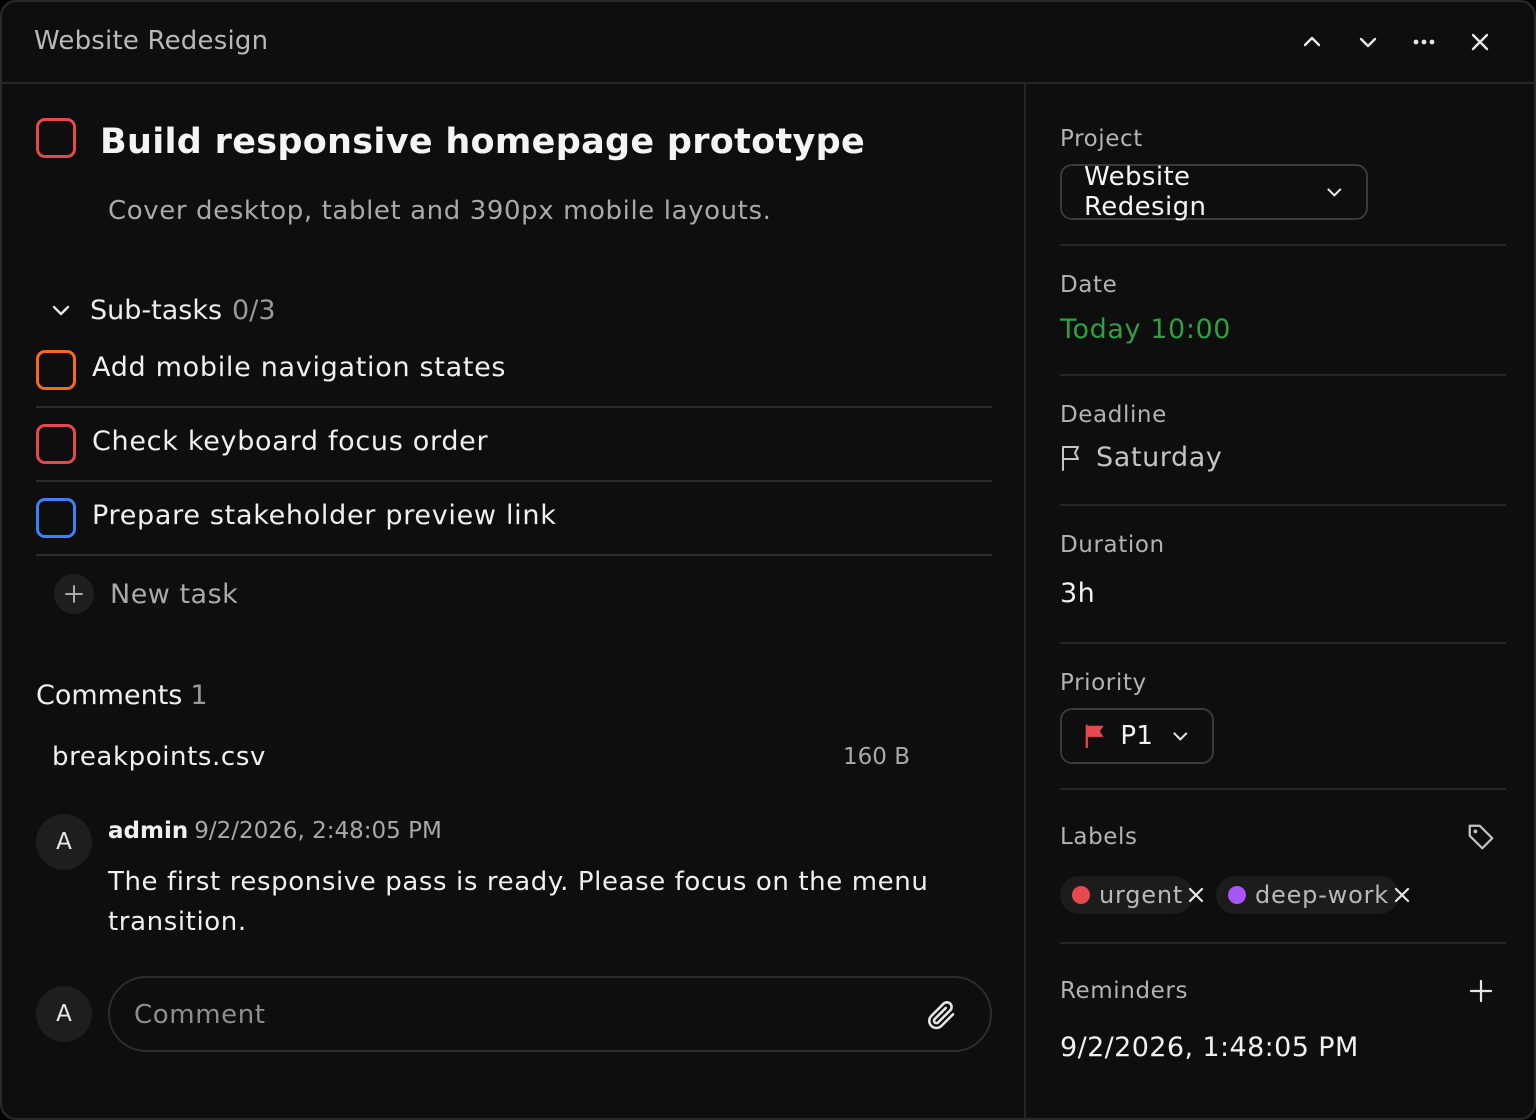 This screenshot has width=1536, height=1120. Describe the element at coordinates (1214, 192) in the screenshot. I see `project-select: Website Redesign` at that location.